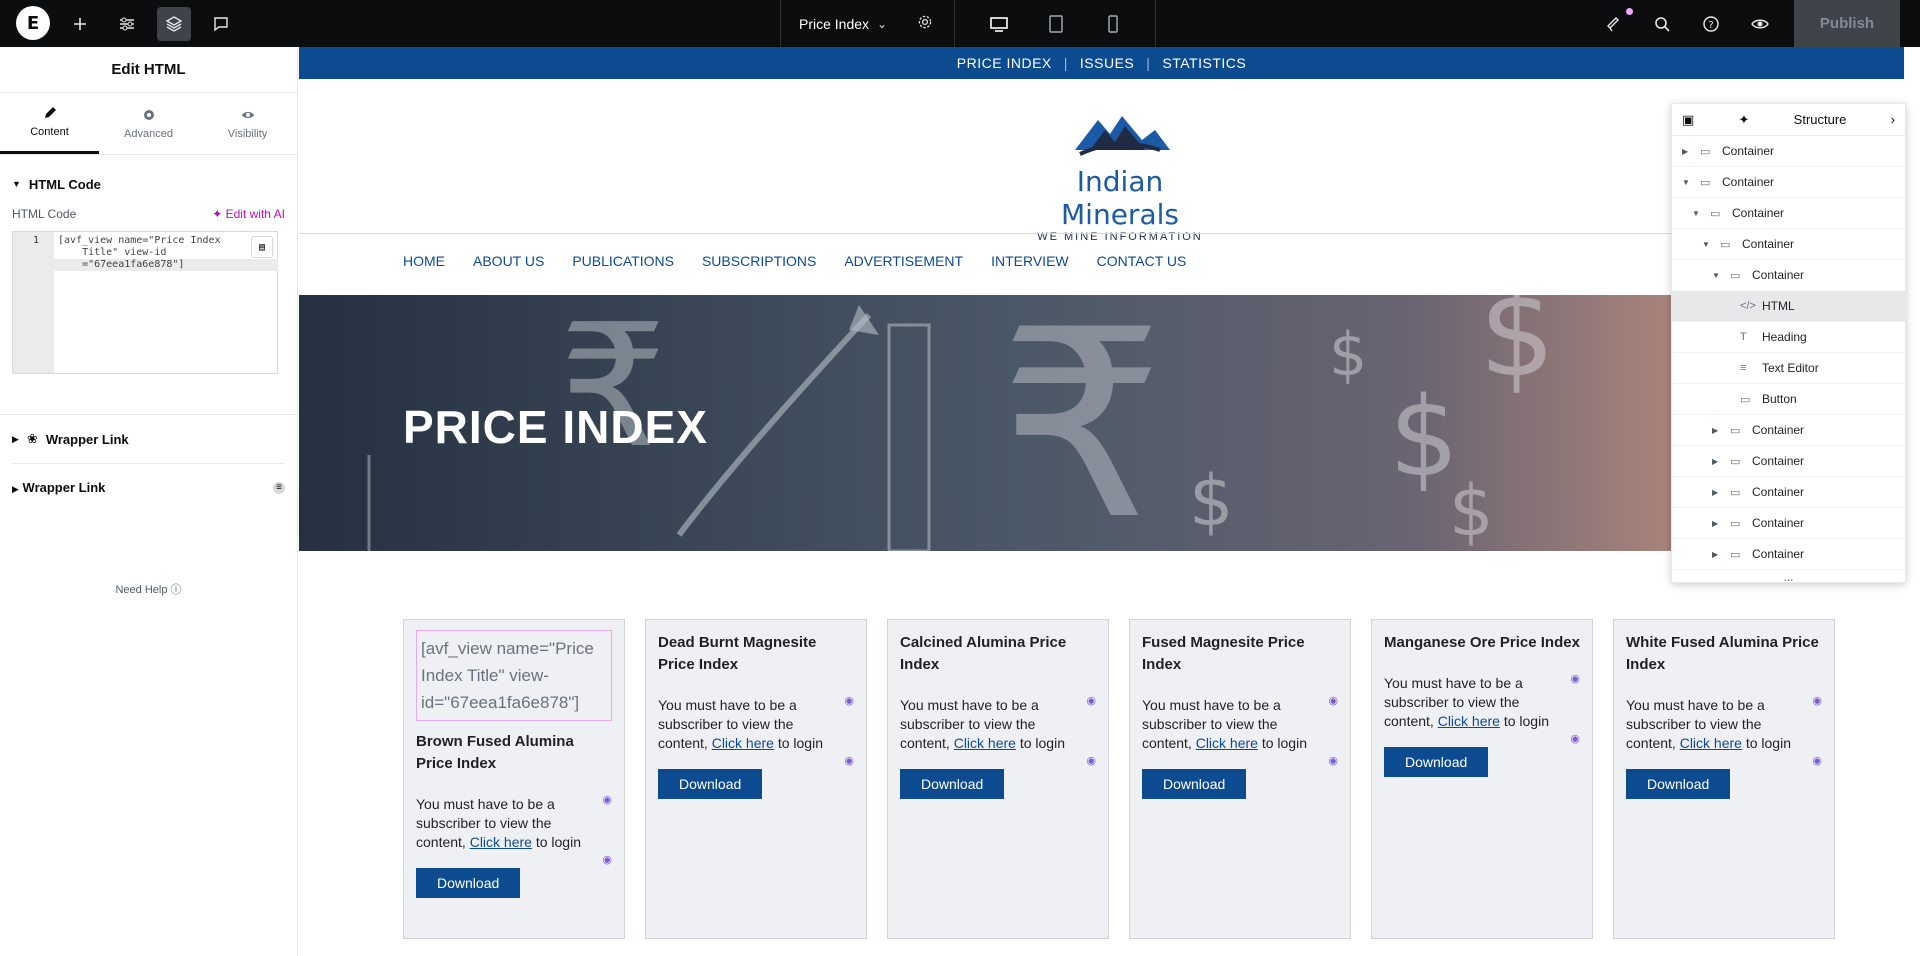 Image resolution: width=1920 pixels, height=956 pixels. Describe the element at coordinates (424, 261) in the screenshot. I see `nav-home: HOME` at that location.